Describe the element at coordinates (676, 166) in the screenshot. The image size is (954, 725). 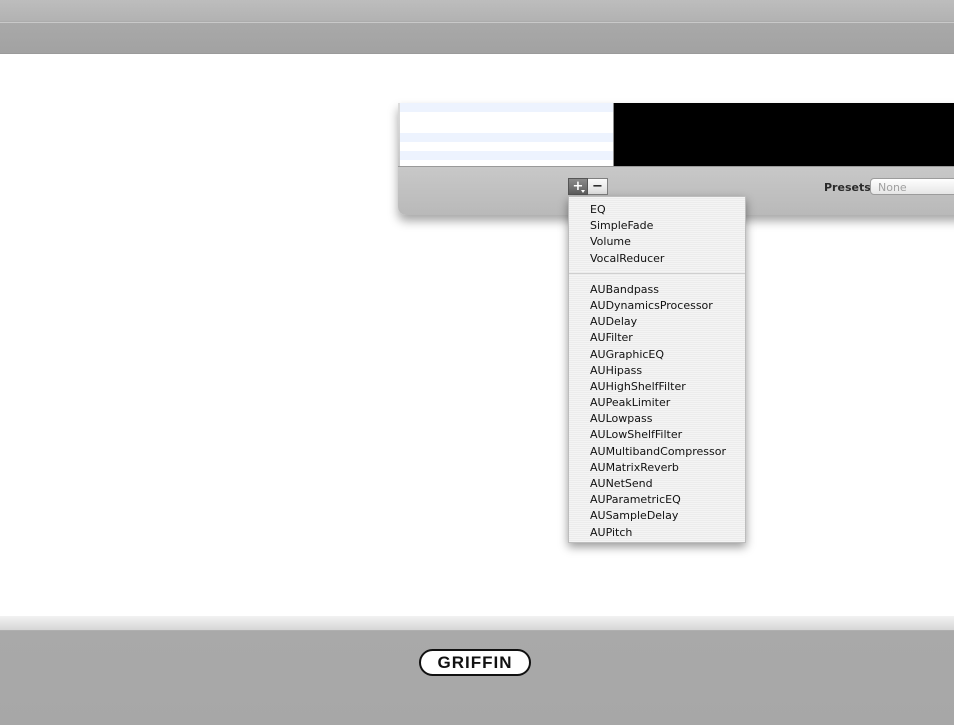
I see `panel-divider` at that location.